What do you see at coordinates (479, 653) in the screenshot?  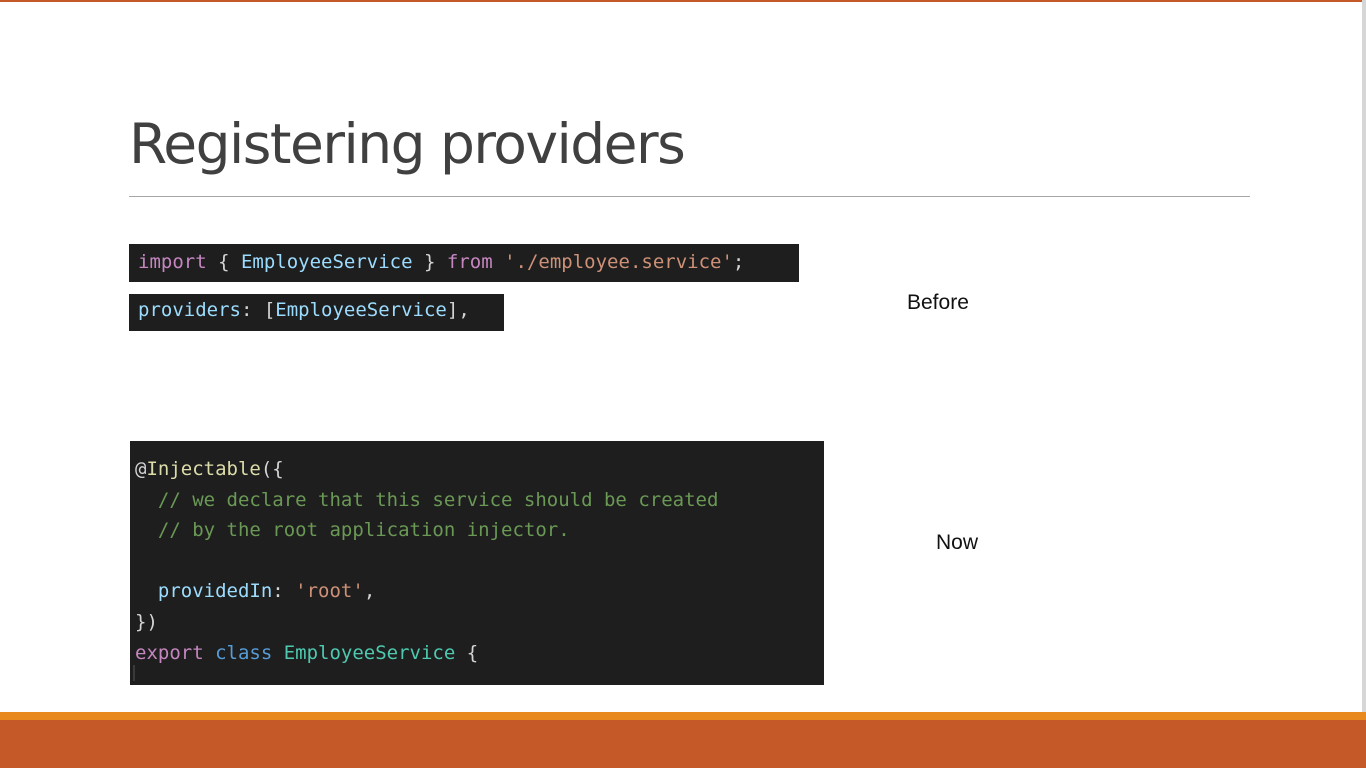 I see `code-line-7: export class EmployeeService {` at bounding box center [479, 653].